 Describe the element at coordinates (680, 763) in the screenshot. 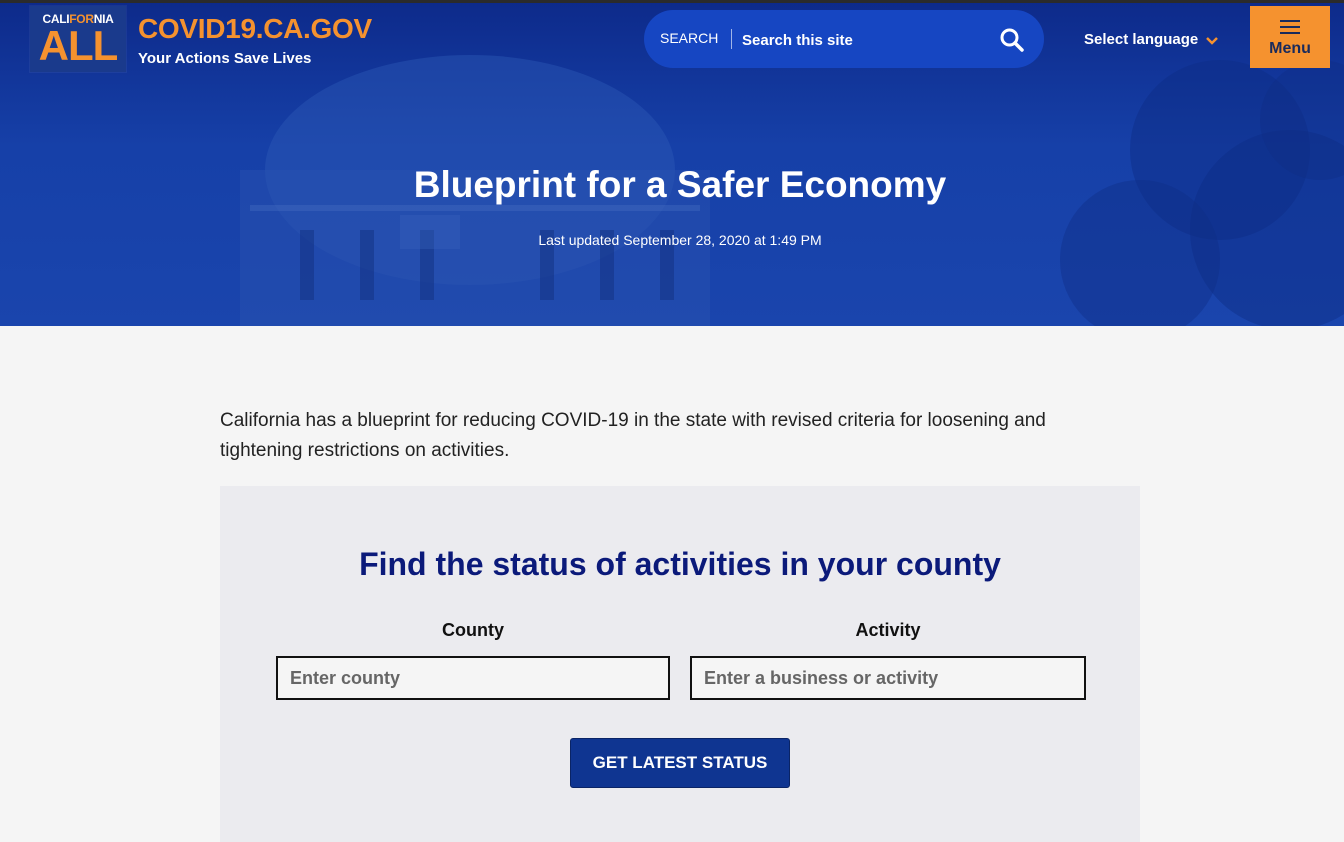

I see `get-latest-status-button: GET LATEST STATUS` at that location.